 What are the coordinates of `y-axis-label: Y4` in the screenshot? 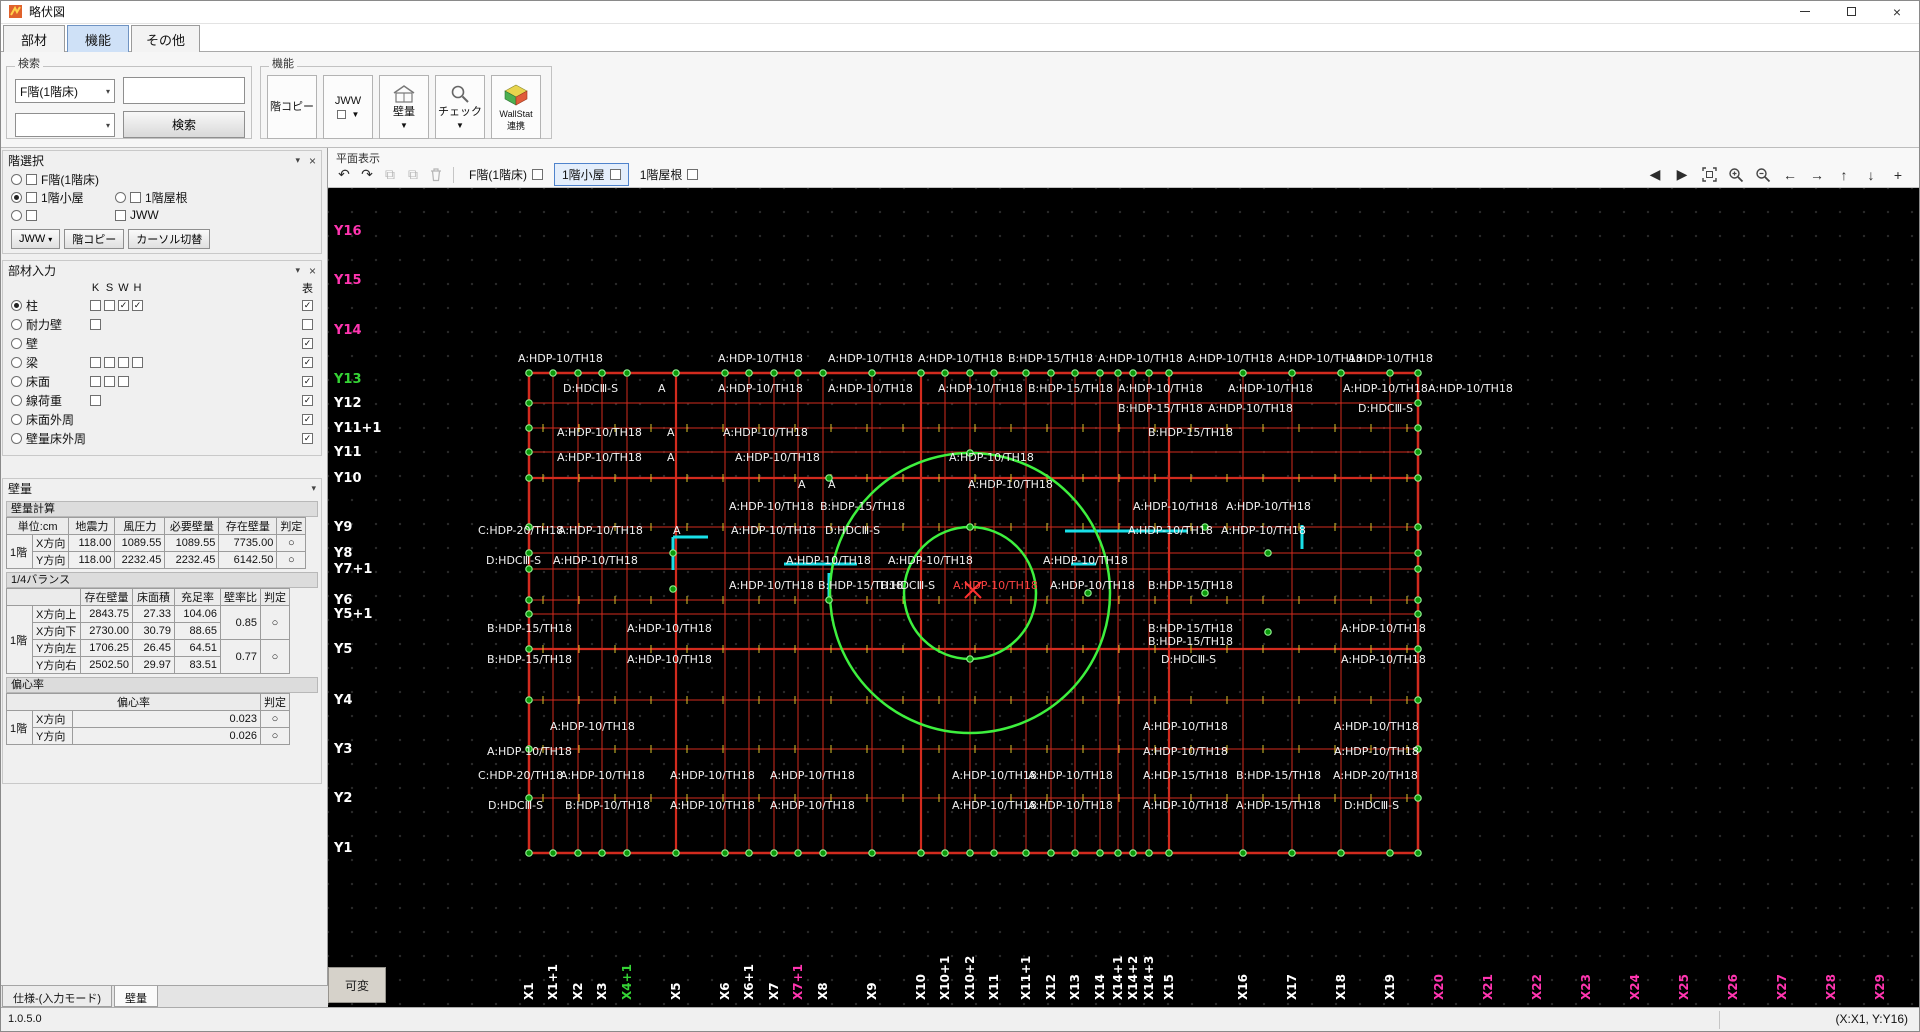 It's located at (342, 700).